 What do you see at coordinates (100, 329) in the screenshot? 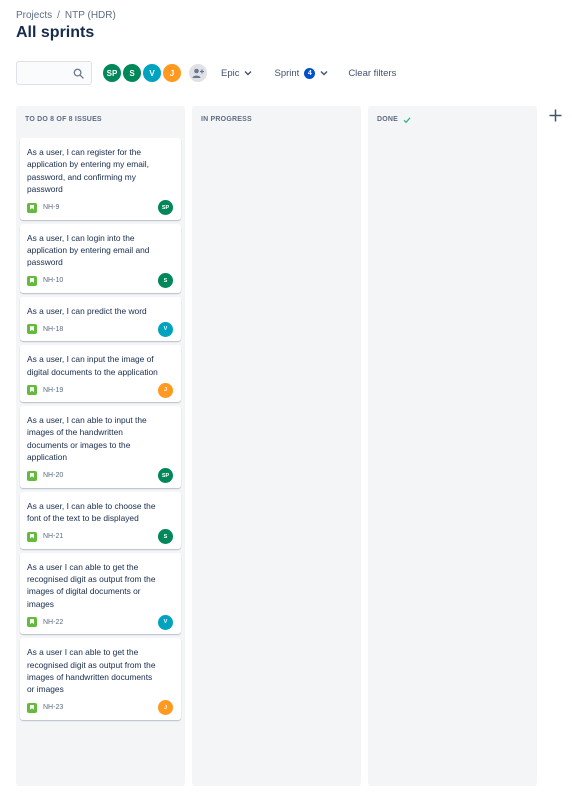
I see `issue-card-footer: NH-18 V` at bounding box center [100, 329].